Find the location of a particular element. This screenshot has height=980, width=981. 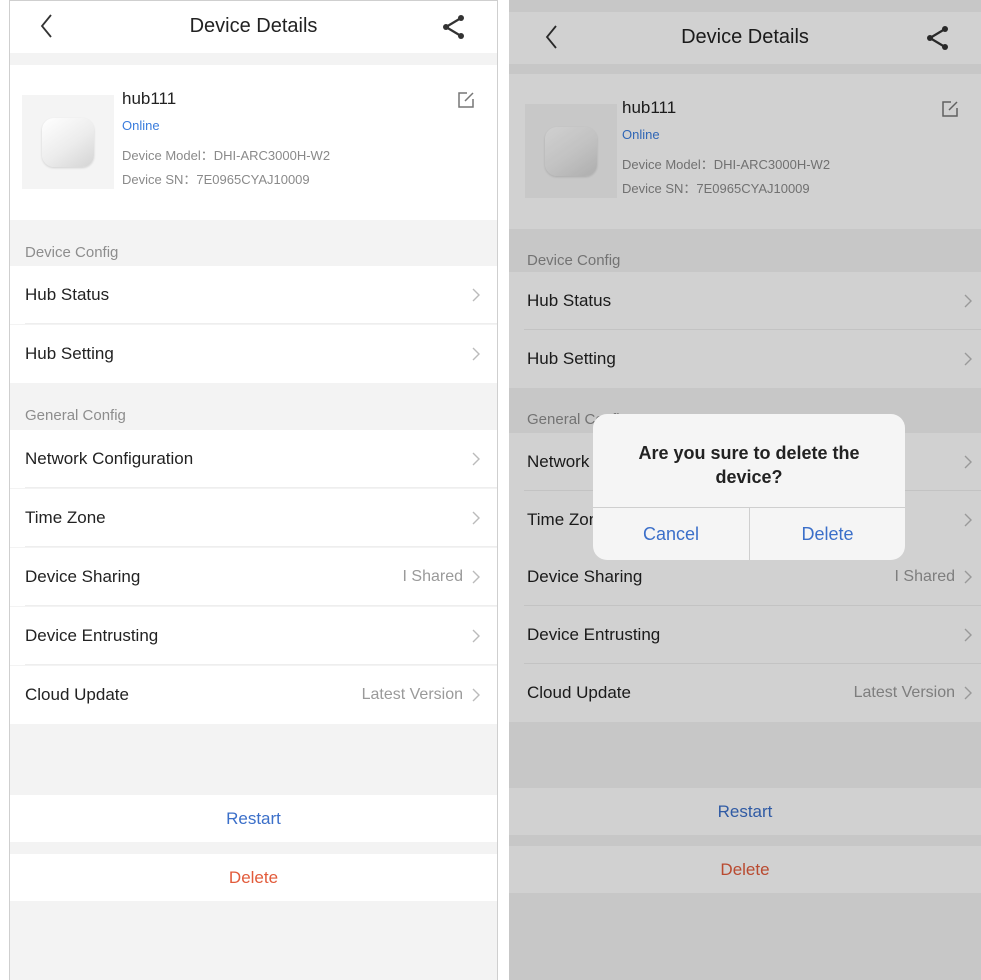

row-label: Device Entrusting is located at coordinates (92, 635).